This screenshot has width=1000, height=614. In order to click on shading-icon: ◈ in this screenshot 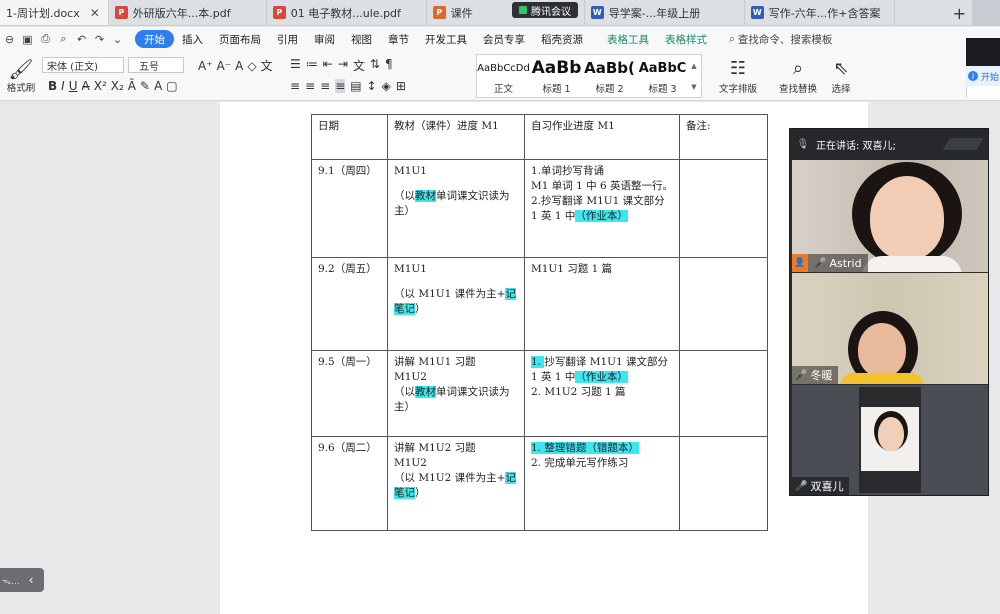, I will do `click(386, 86)`.